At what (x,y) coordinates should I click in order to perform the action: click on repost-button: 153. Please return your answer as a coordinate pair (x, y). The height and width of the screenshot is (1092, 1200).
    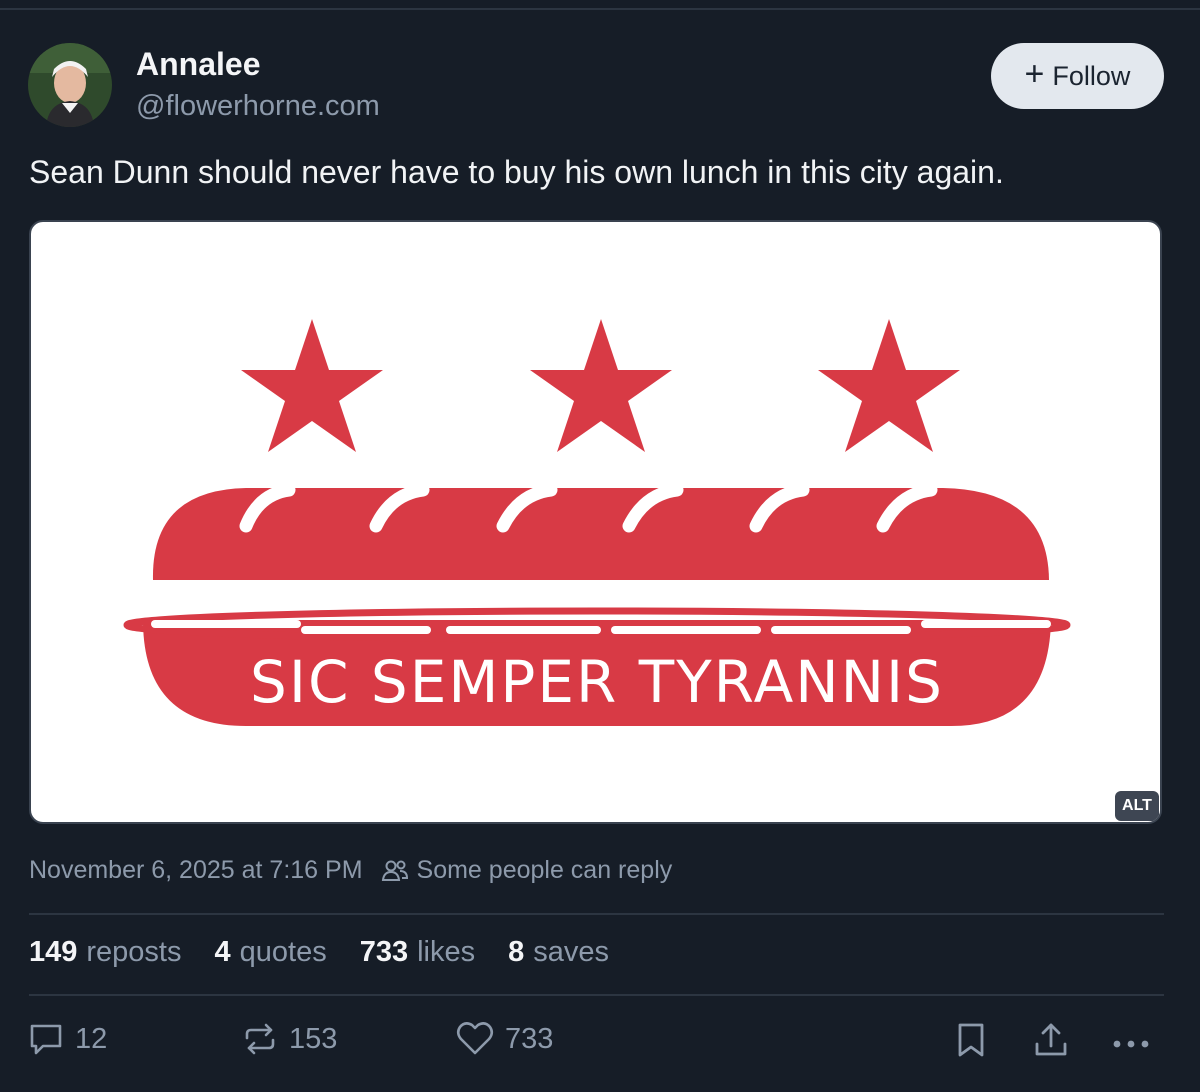
    Looking at the image, I should click on (289, 1039).